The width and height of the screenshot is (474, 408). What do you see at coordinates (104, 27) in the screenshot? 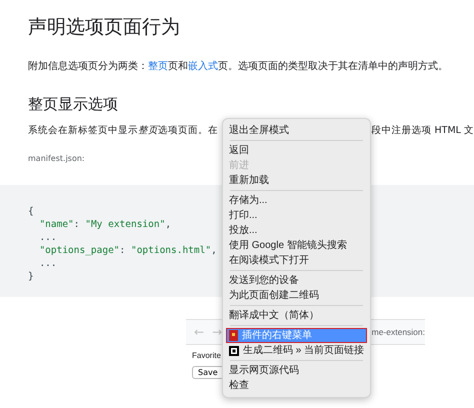
I see `page-title: 声明选项页面行为` at bounding box center [104, 27].